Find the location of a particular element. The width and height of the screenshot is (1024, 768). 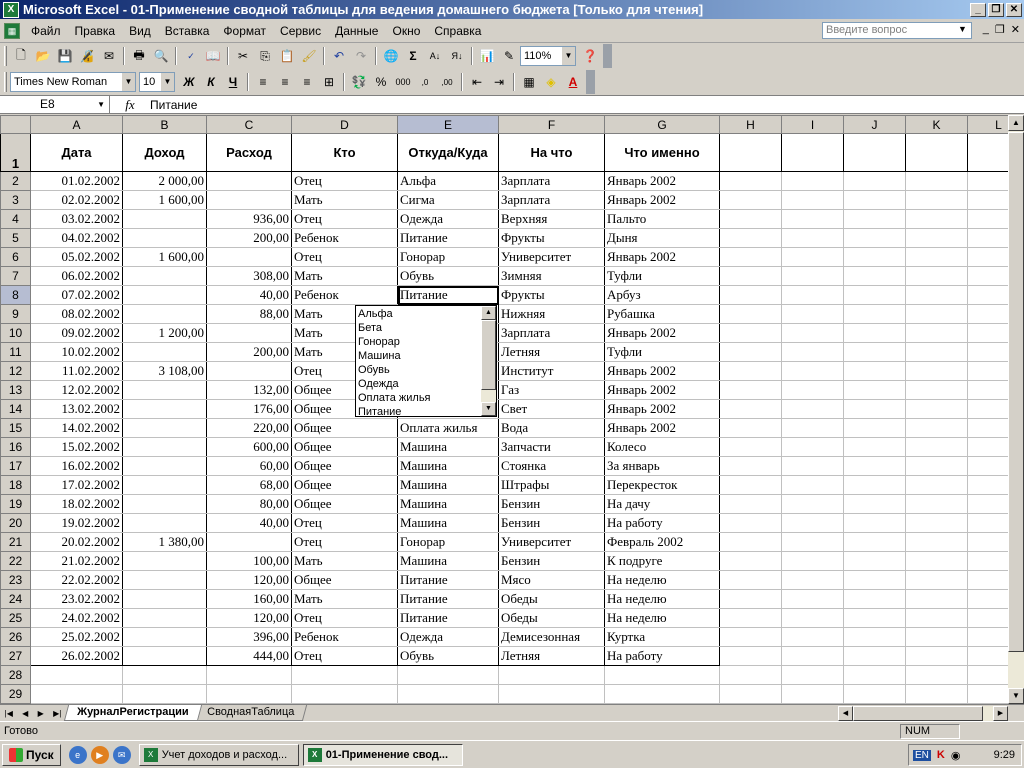

decrease-indent-icon: ⇤ is located at coordinates (477, 82).